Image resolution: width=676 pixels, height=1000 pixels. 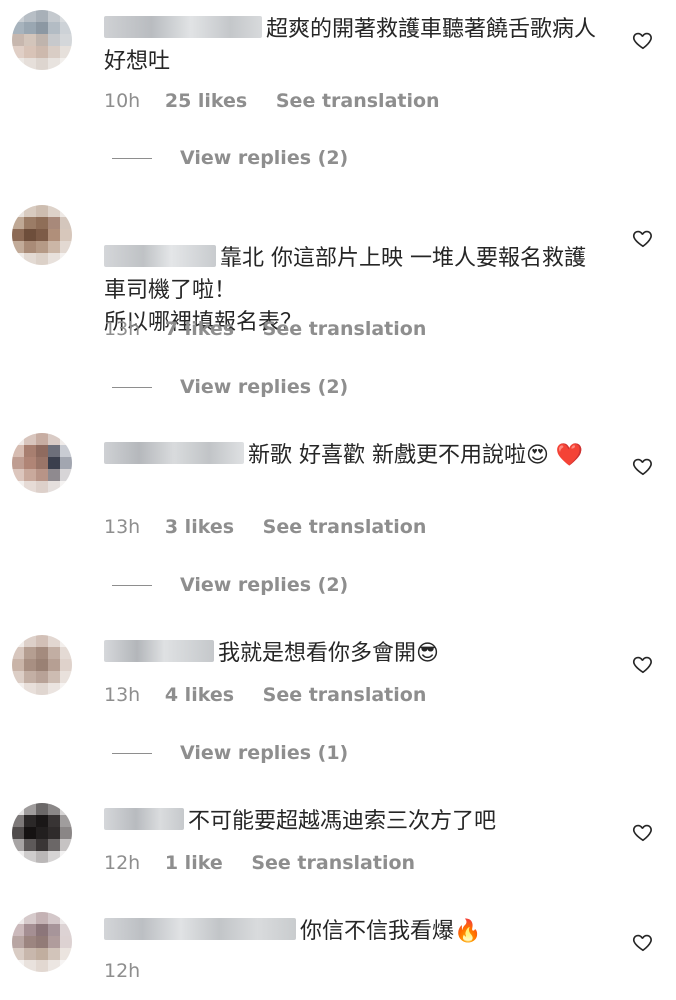 What do you see at coordinates (122, 101) in the screenshot?
I see `comment-time: 10h` at bounding box center [122, 101].